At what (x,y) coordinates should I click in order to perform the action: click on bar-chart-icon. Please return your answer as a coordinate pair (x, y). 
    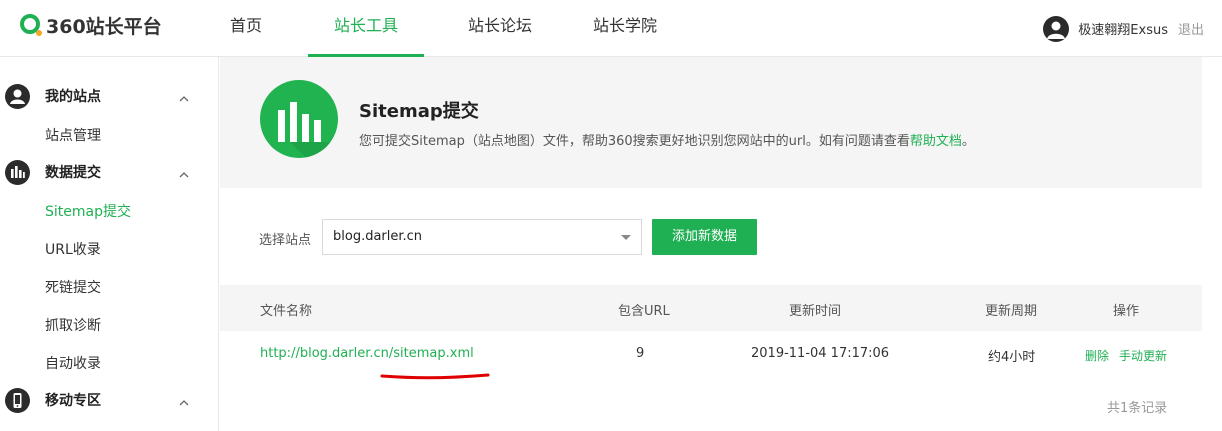
    Looking at the image, I should click on (17, 172).